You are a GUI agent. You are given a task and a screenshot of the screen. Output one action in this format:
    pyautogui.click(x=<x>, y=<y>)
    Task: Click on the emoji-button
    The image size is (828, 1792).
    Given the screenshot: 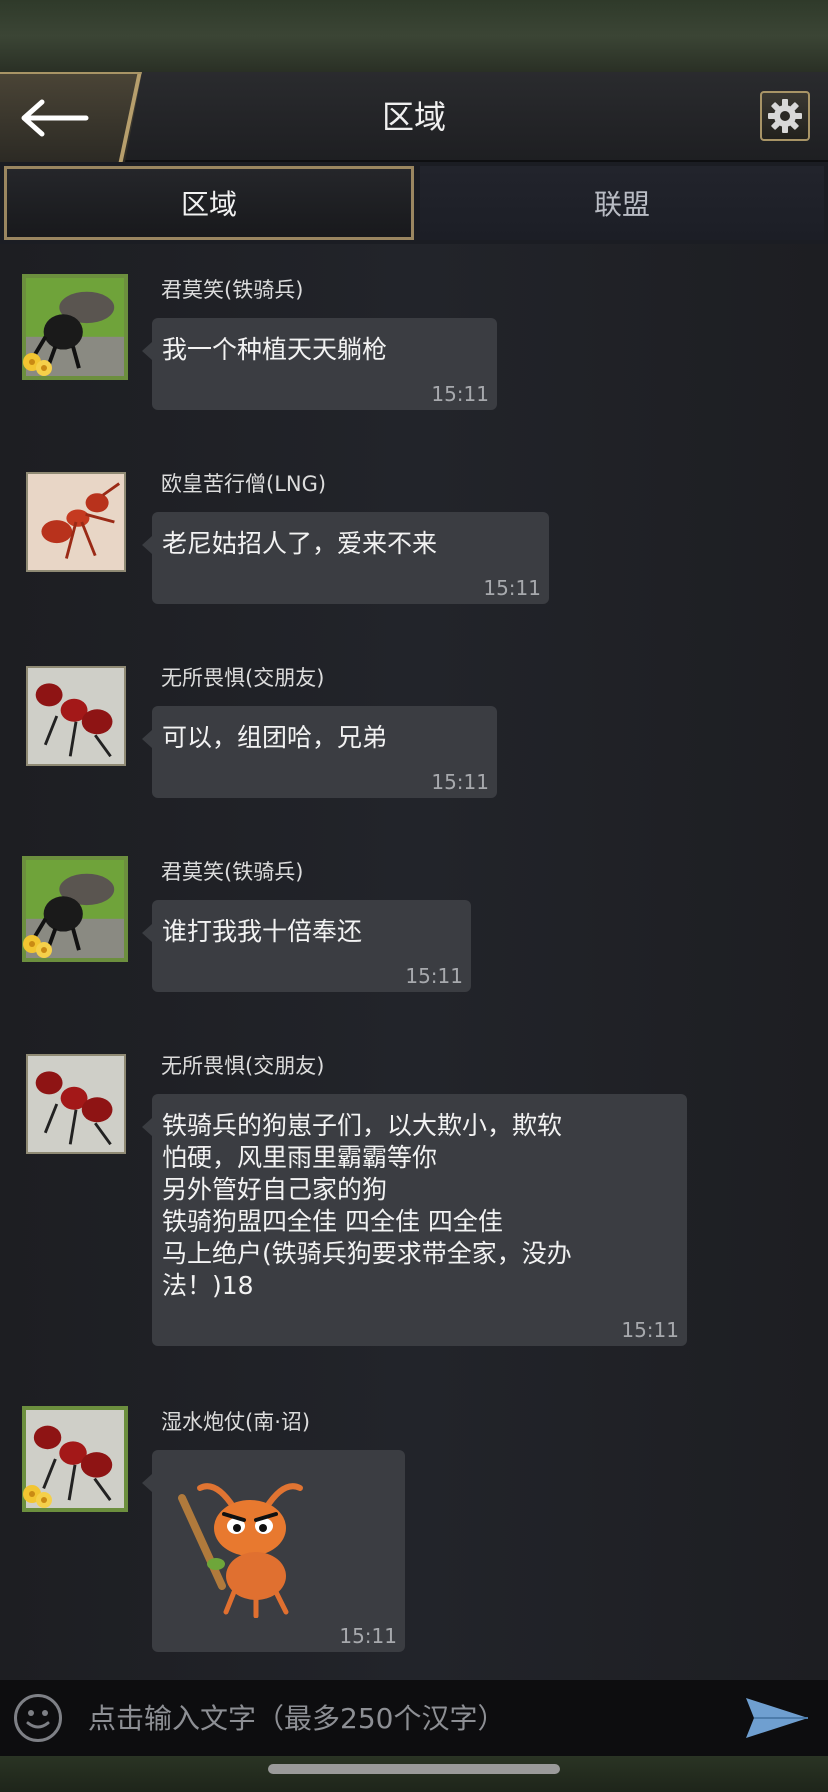 What is the action you would take?
    pyautogui.click(x=38, y=1718)
    